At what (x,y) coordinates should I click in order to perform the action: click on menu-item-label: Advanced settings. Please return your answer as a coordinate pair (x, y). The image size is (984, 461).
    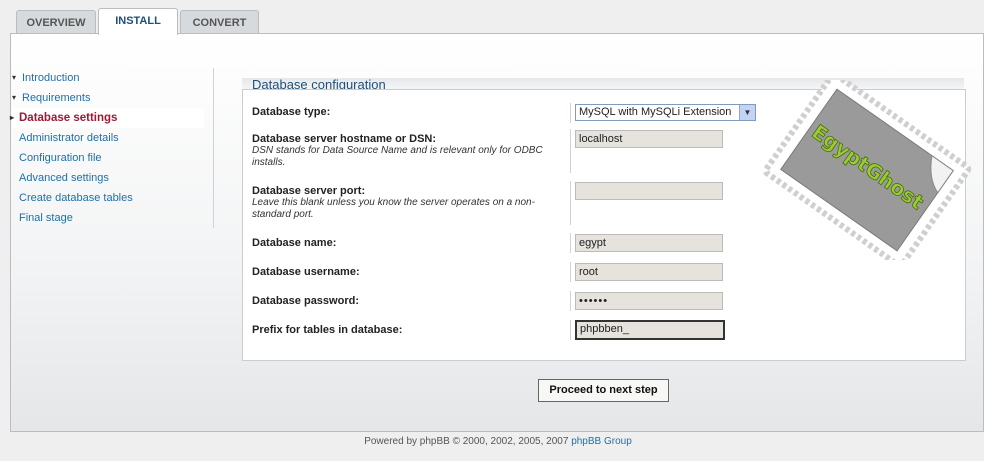
    Looking at the image, I should click on (64, 178).